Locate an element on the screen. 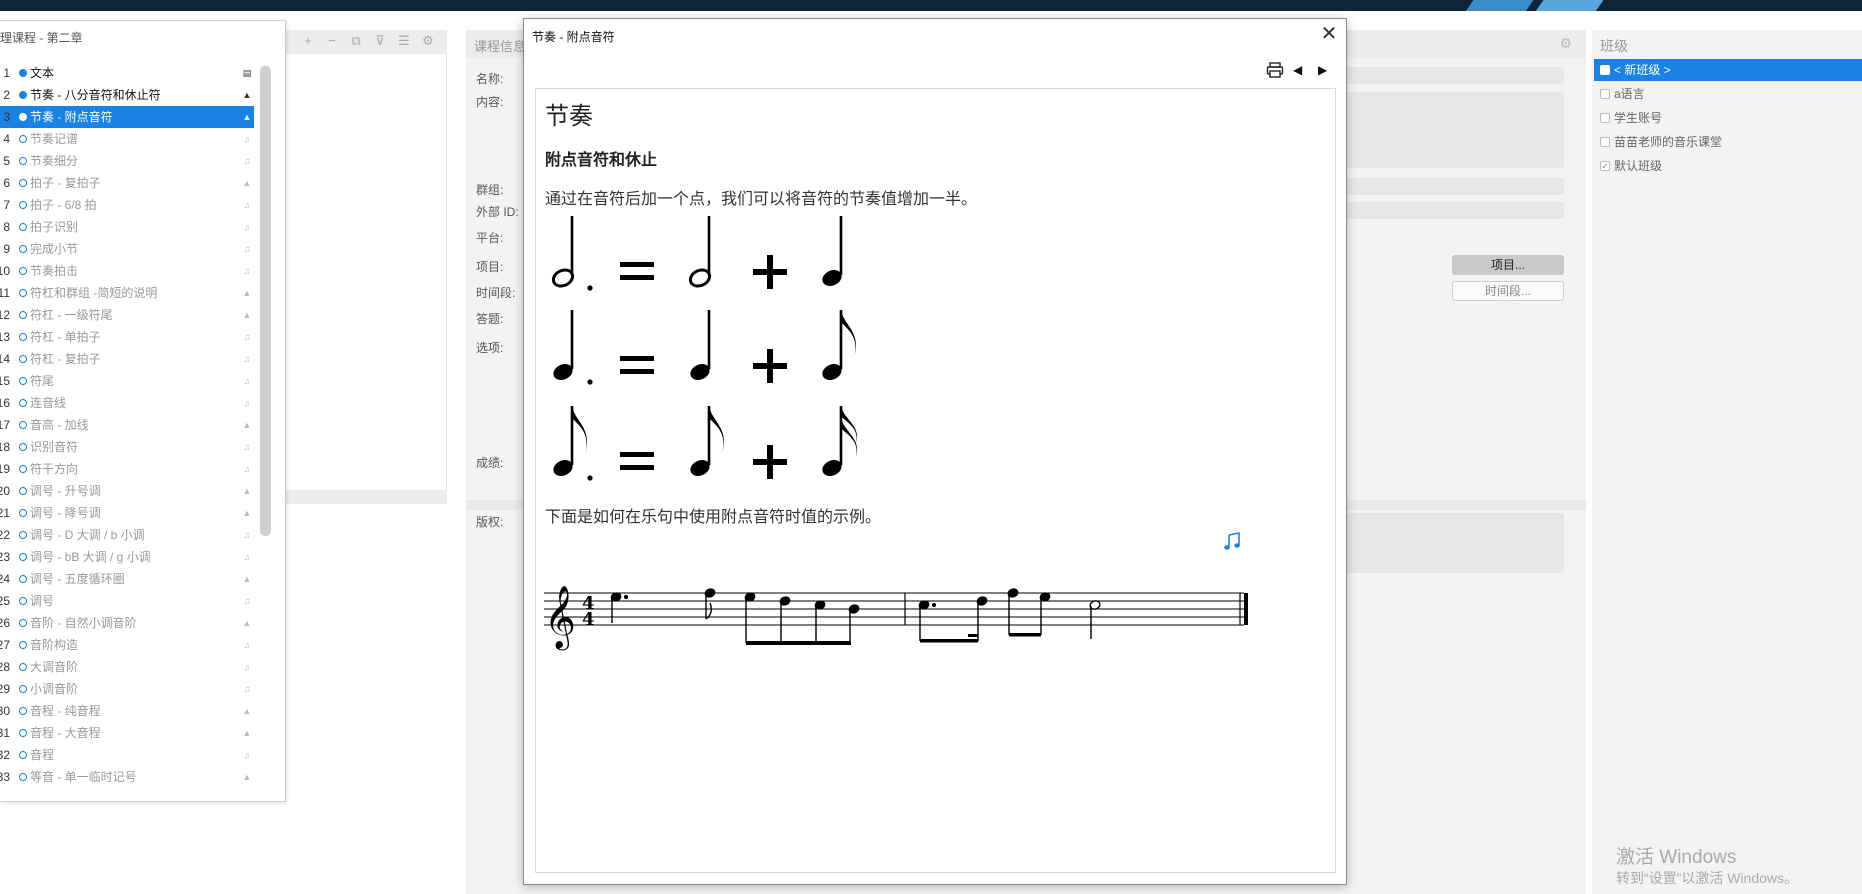 The width and height of the screenshot is (1862, 894). lesson-label: 调号 - 降号调 is located at coordinates (65, 513).